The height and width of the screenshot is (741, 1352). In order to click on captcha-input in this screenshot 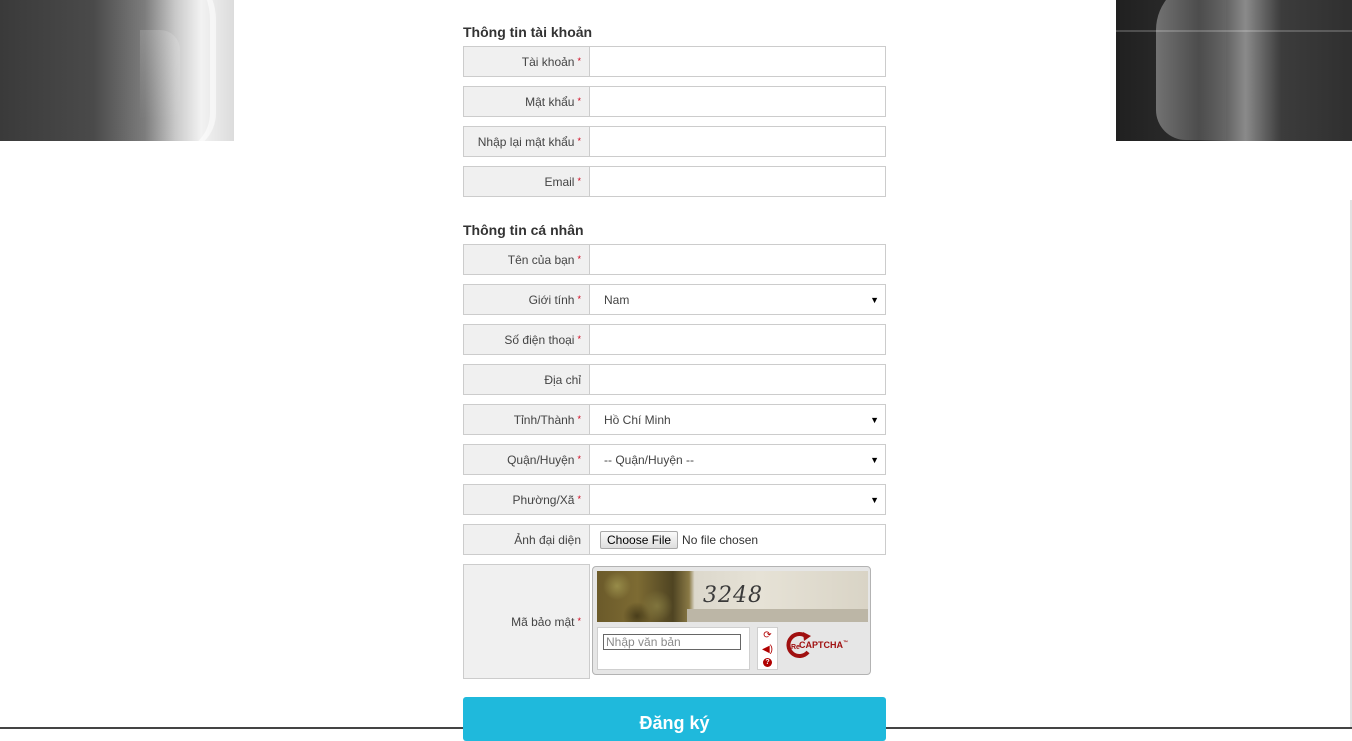, I will do `click(672, 642)`.